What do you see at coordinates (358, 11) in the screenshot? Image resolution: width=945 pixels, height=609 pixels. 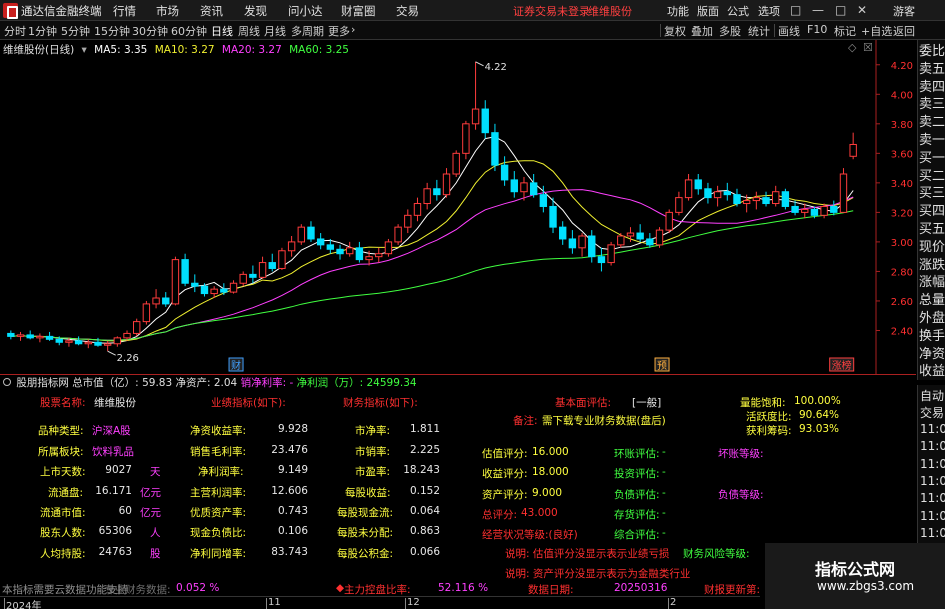 I see `menu-wealth: 财富圈` at bounding box center [358, 11].